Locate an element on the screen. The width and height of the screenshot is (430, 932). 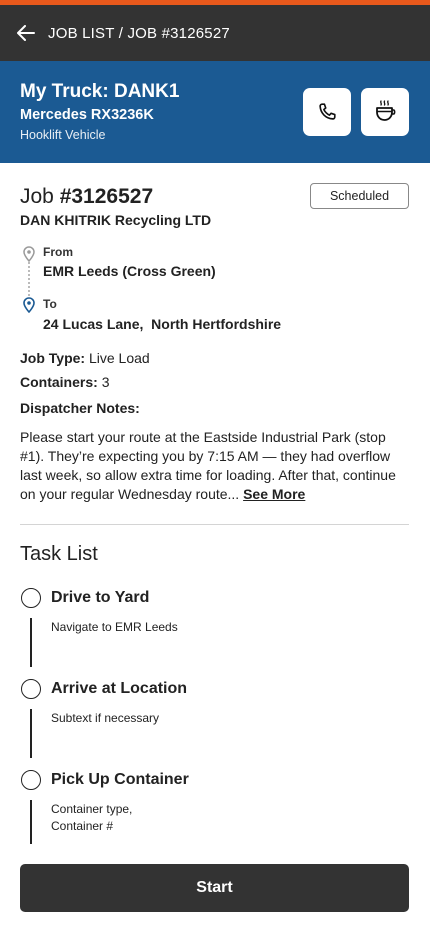
arrow-left-icon is located at coordinates (26, 33).